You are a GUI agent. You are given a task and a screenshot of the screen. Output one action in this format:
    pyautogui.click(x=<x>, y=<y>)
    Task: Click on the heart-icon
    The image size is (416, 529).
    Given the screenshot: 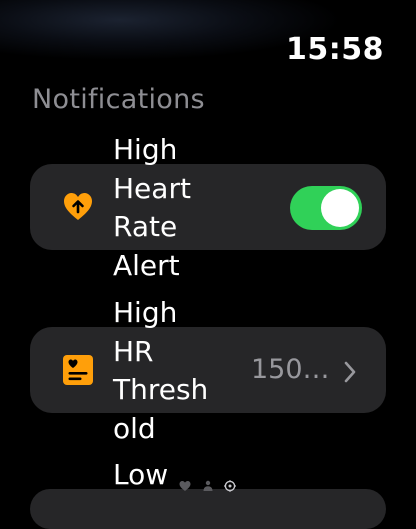 What is the action you would take?
    pyautogui.click(x=185, y=486)
    